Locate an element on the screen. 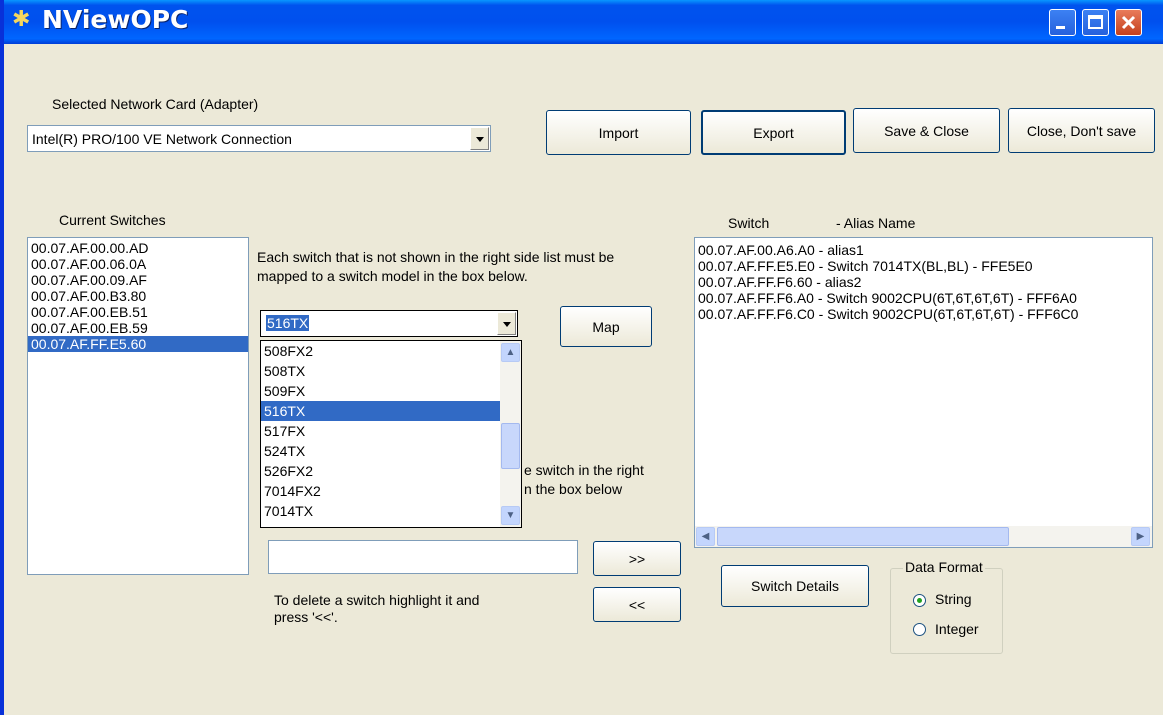 This screenshot has width=1163, height=715. dropdown-scrollbar: ▲ ▼ is located at coordinates (510, 434).